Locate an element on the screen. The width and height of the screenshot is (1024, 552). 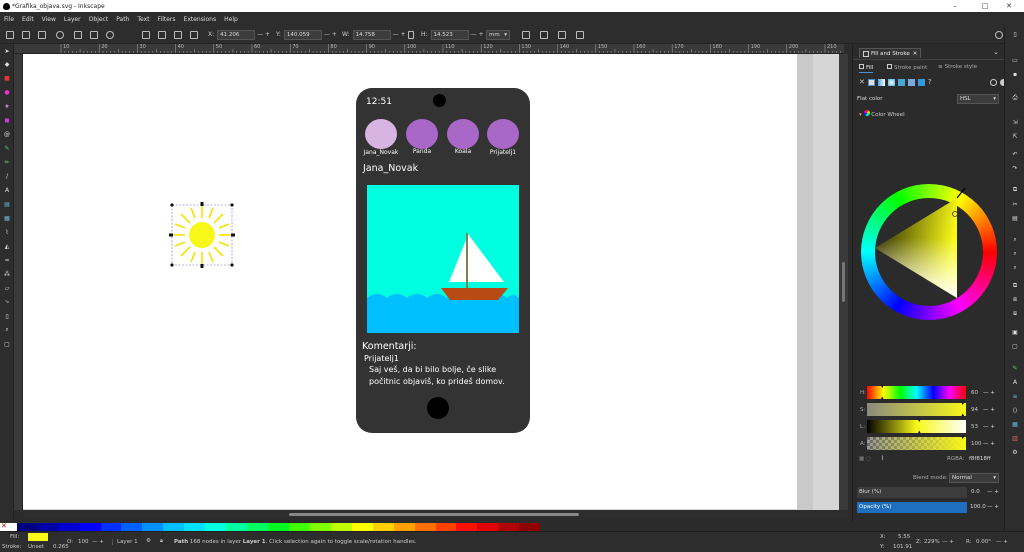
rotate-cw-icon is located at coordinates (110, 34).